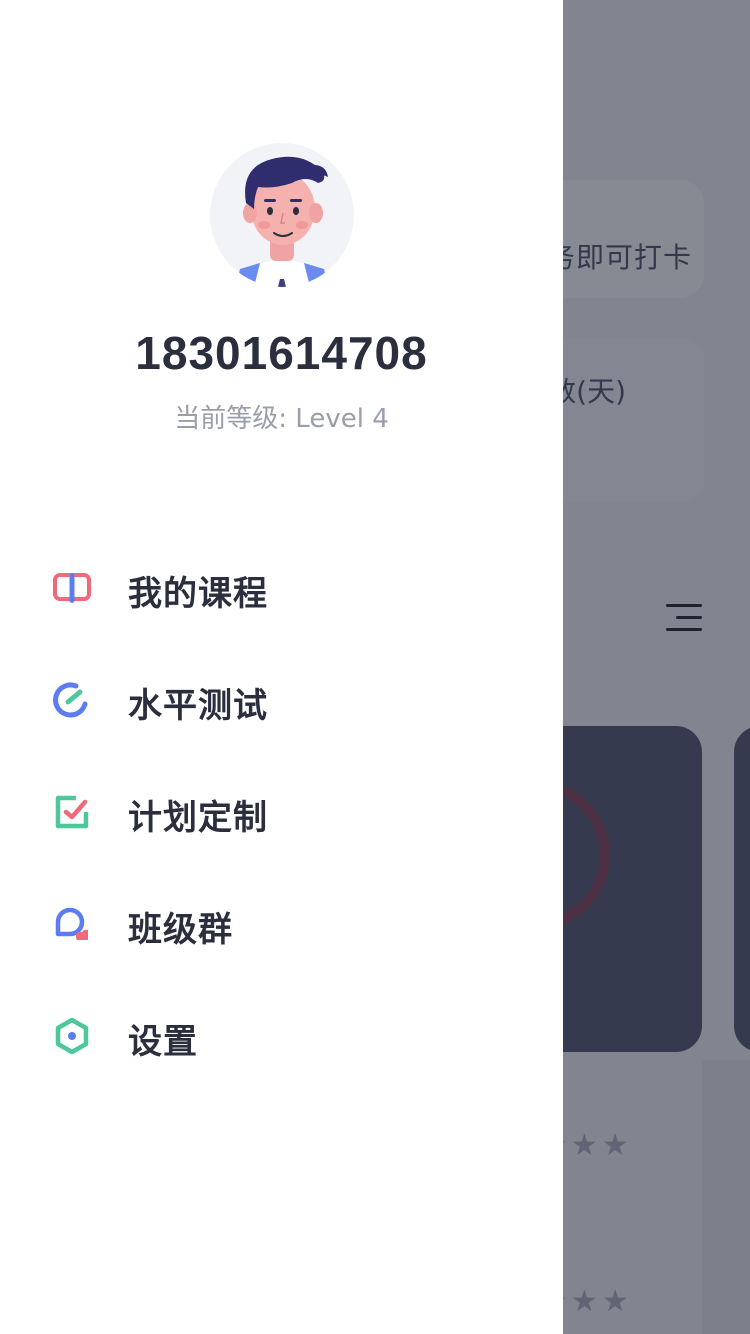  What do you see at coordinates (231, 419) in the screenshot?
I see `level-label: 当前等级:` at bounding box center [231, 419].